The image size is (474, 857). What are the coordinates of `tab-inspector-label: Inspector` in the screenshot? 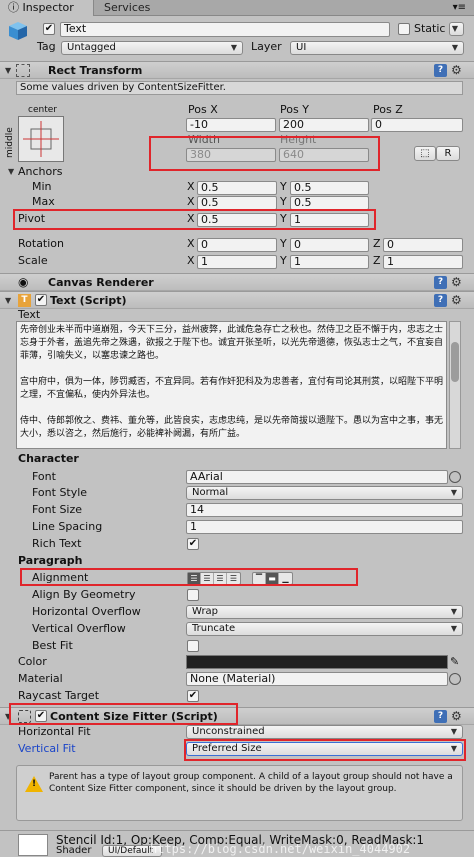 It's located at (48, 7).